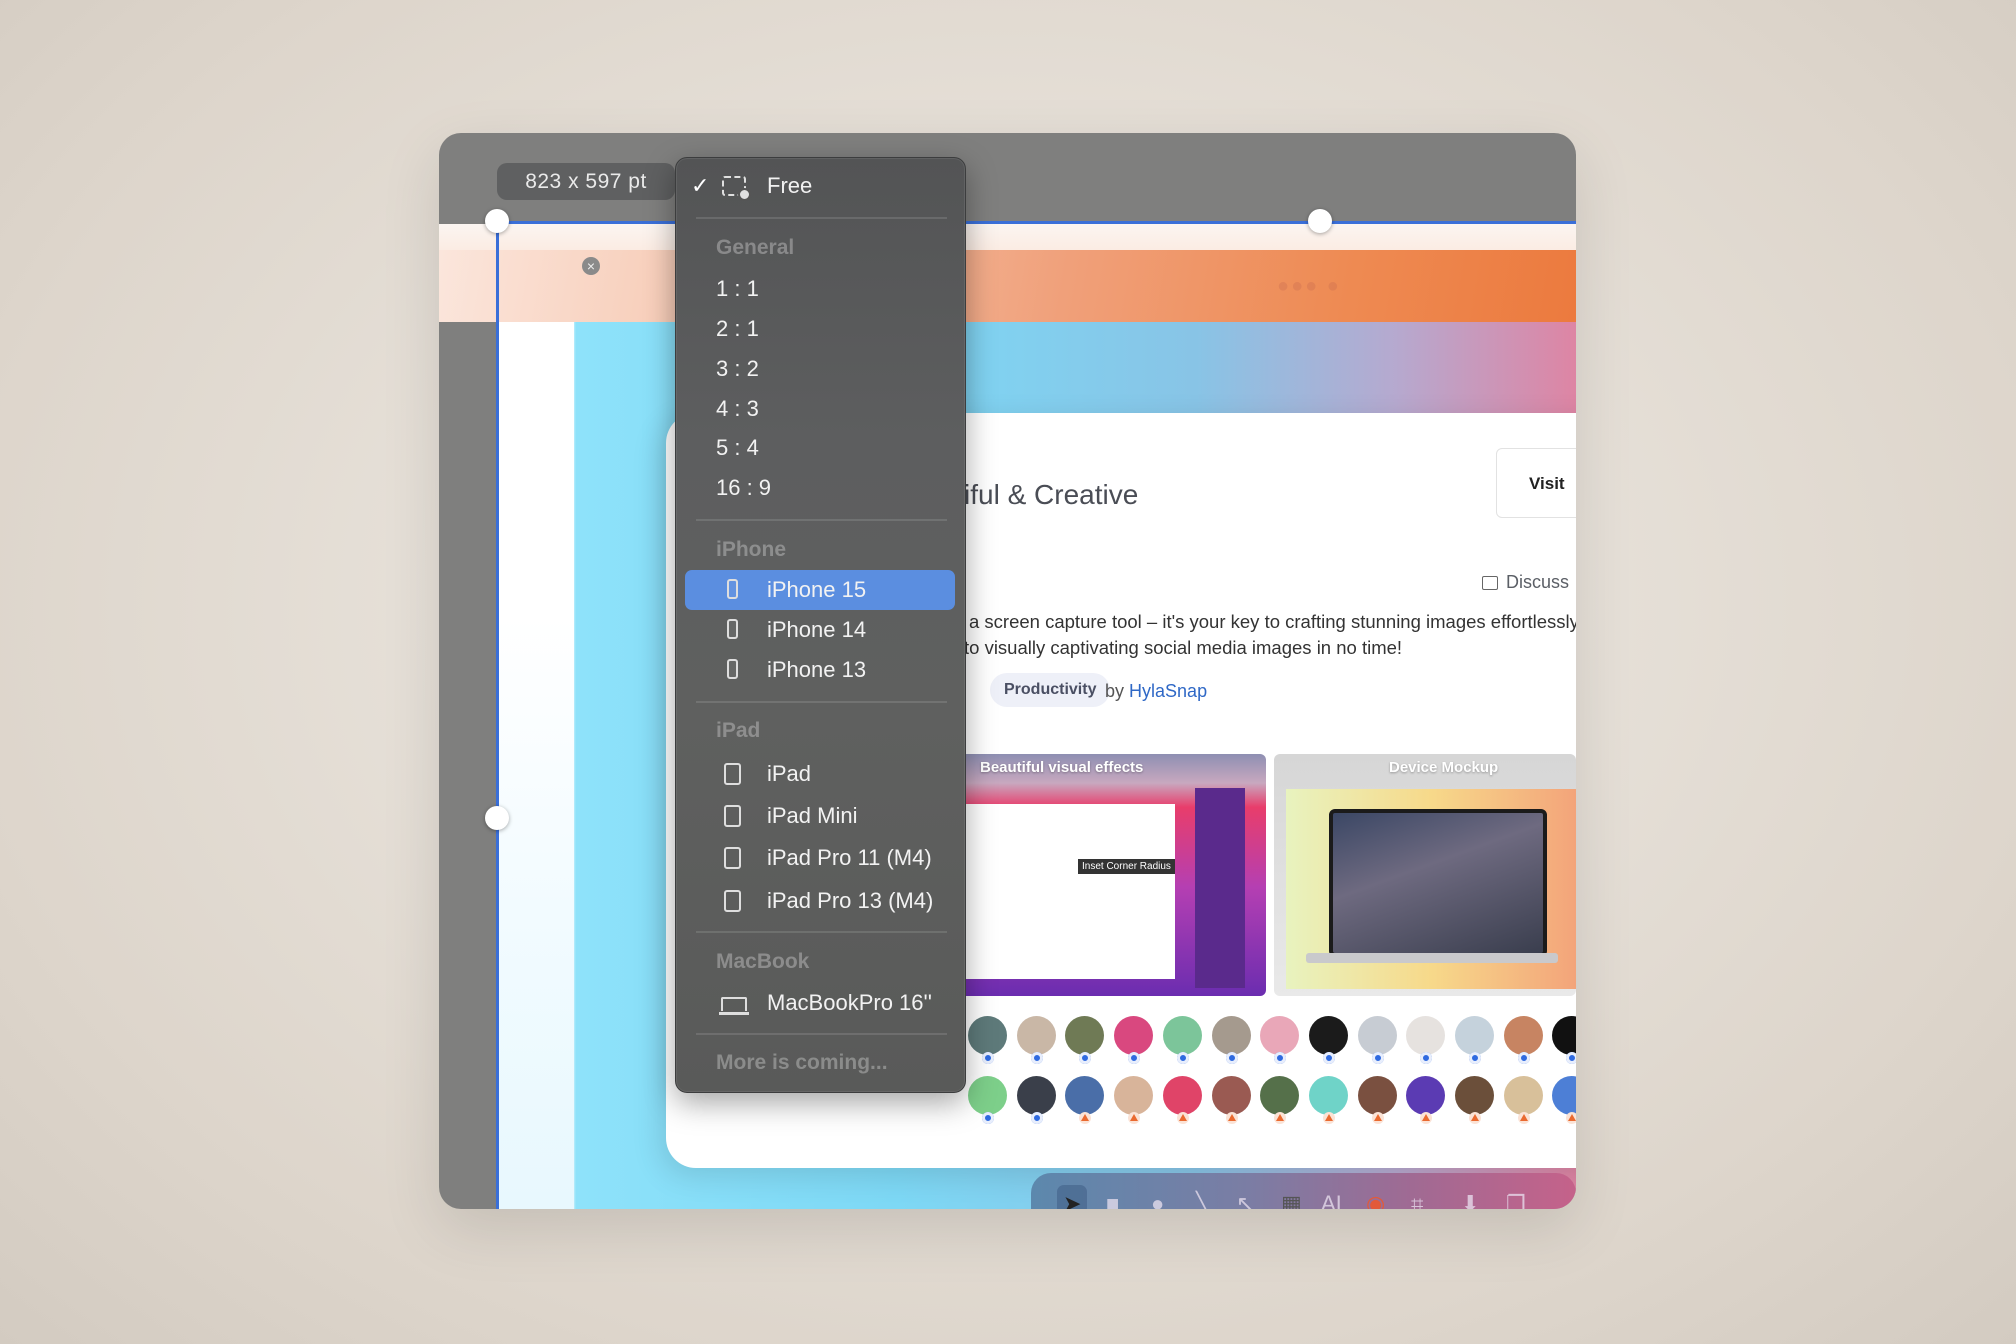 The height and width of the screenshot is (1344, 2016). I want to click on close-icon: ×, so click(591, 266).